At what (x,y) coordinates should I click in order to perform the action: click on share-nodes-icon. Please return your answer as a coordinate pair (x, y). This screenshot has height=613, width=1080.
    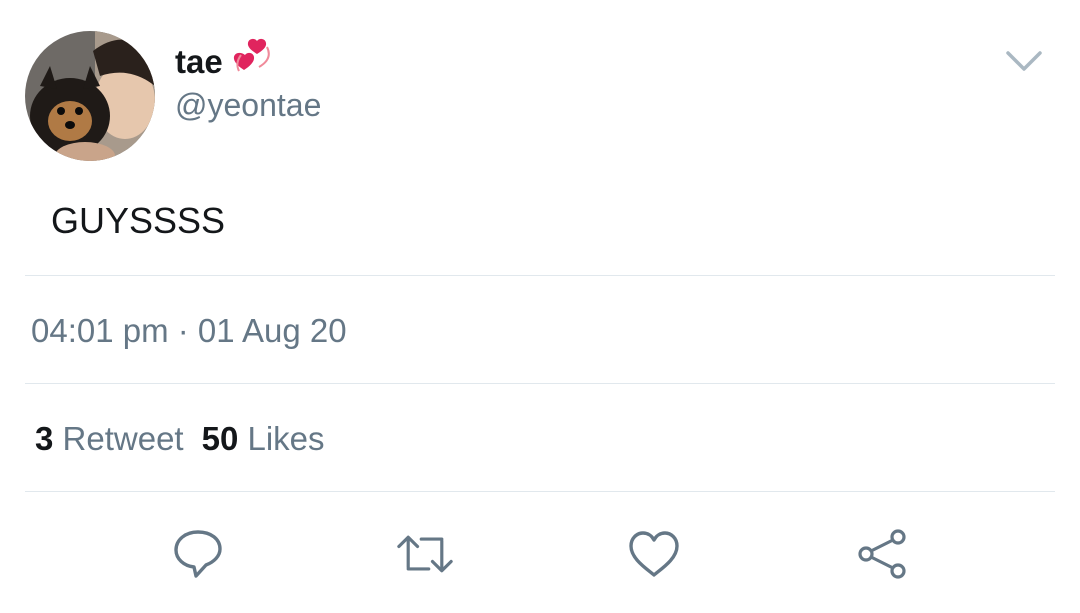
    Looking at the image, I should click on (882, 554).